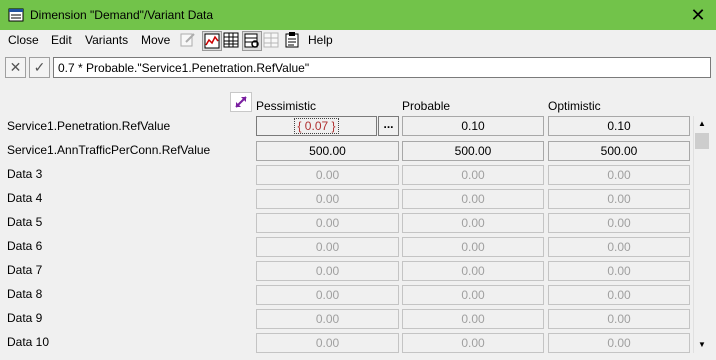  What do you see at coordinates (23, 40) in the screenshot?
I see `menu-close: Close` at bounding box center [23, 40].